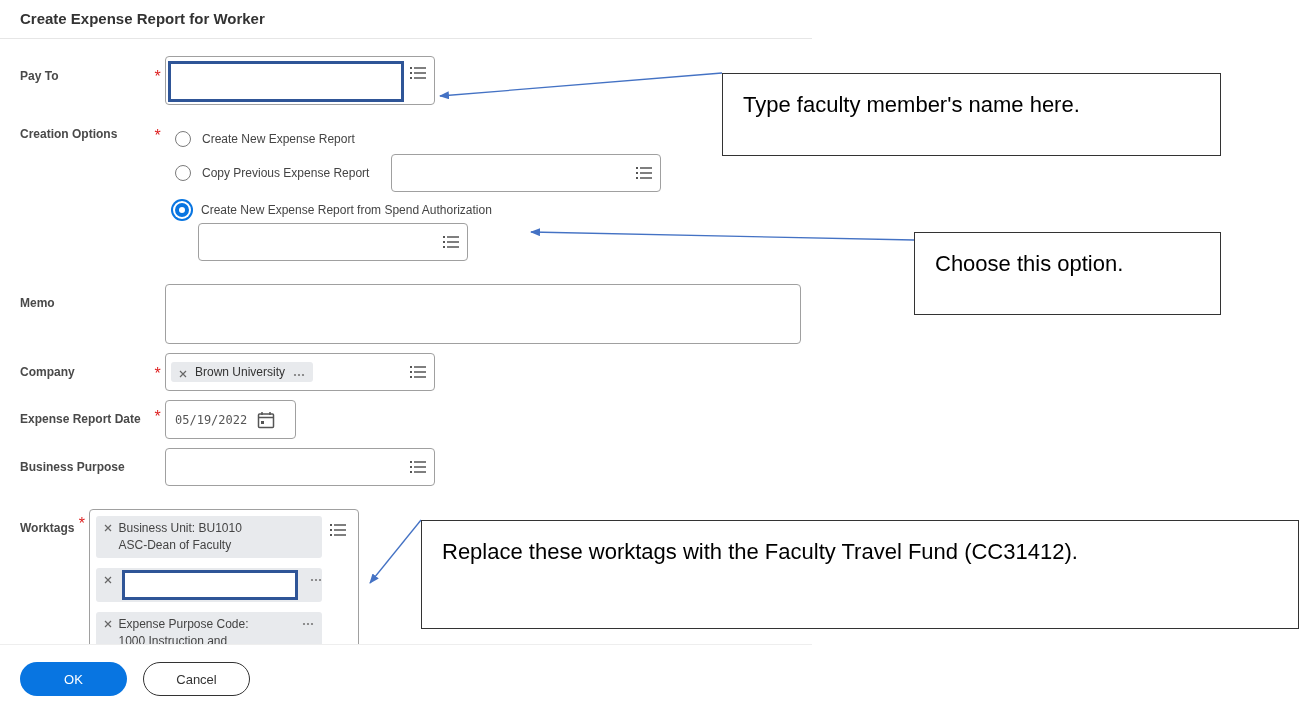  What do you see at coordinates (48, 371) in the screenshot?
I see `field-label: Company` at bounding box center [48, 371].